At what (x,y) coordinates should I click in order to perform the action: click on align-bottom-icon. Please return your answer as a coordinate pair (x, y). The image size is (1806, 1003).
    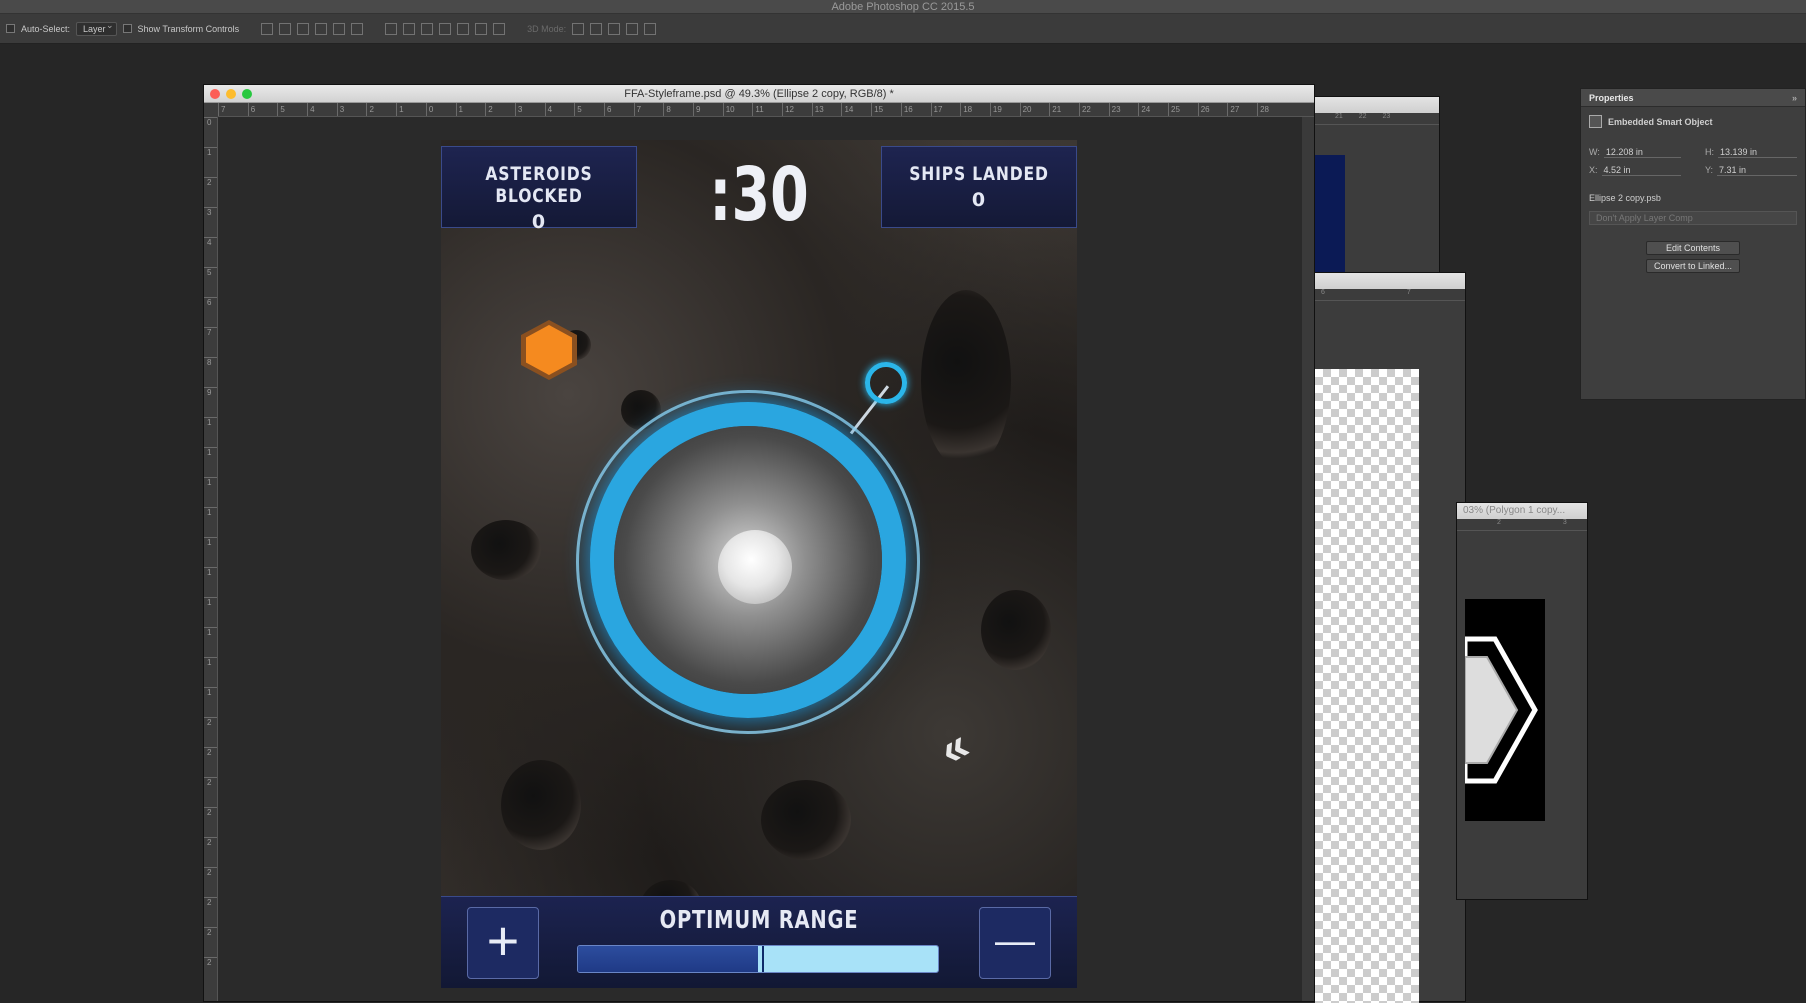
    Looking at the image, I should click on (303, 28).